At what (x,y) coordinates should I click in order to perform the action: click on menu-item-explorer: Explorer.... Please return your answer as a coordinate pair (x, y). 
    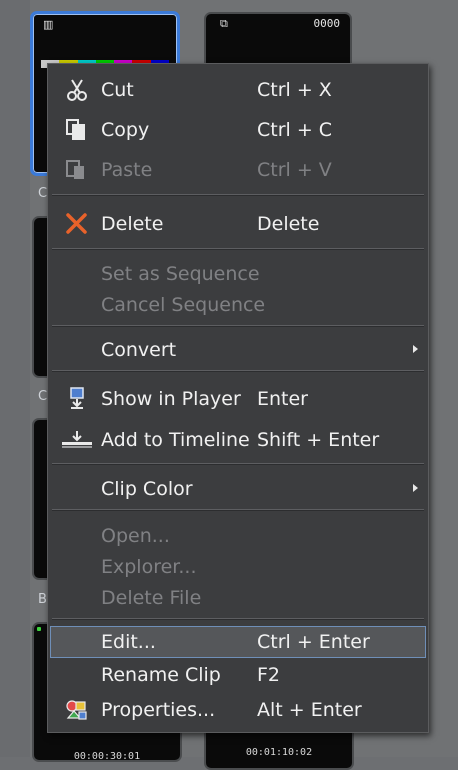
    Looking at the image, I should click on (238, 567).